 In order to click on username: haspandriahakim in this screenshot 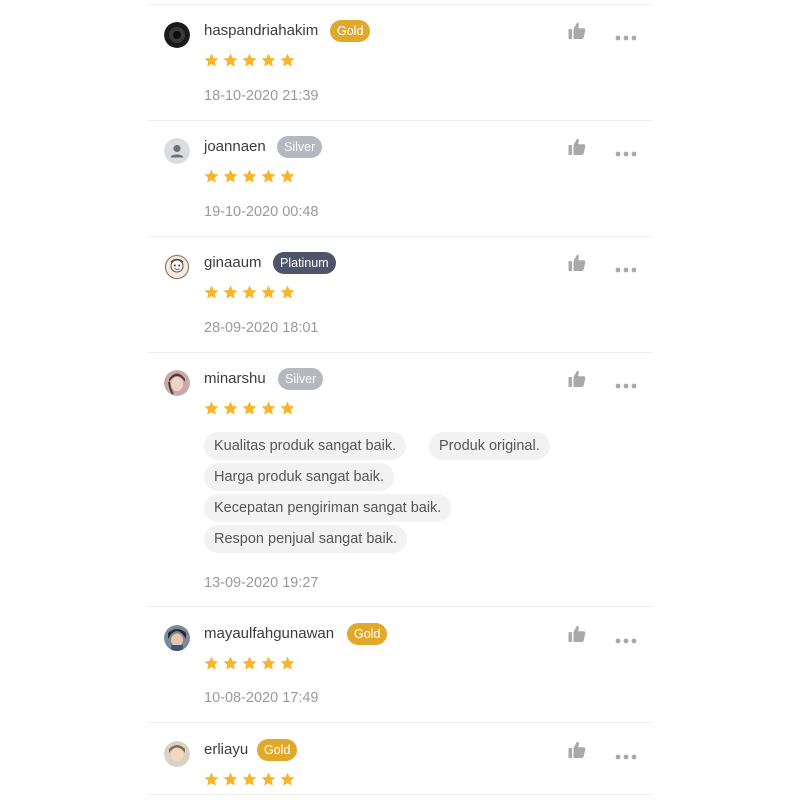, I will do `click(261, 31)`.